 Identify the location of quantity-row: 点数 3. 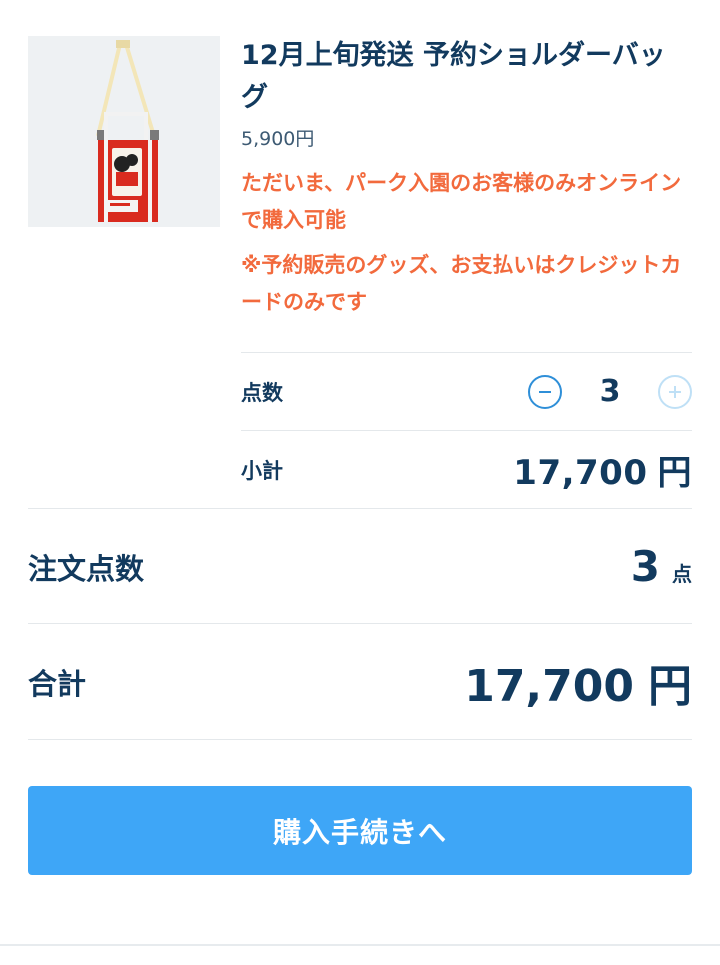
(466, 391).